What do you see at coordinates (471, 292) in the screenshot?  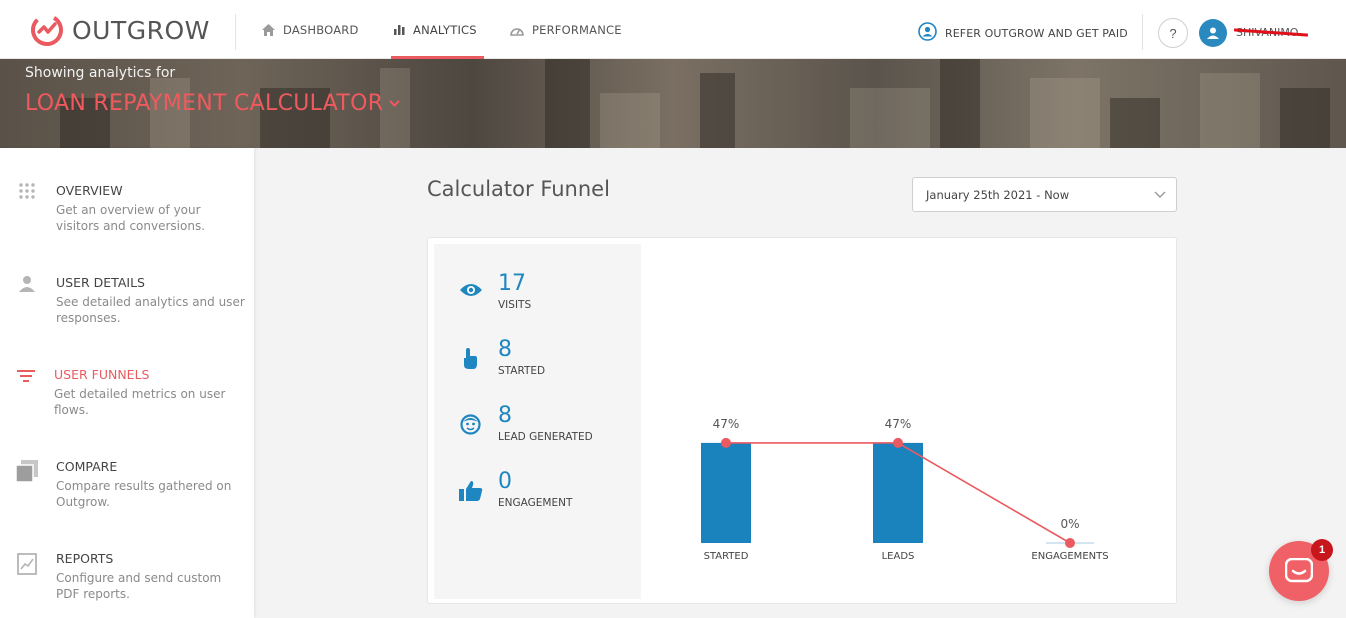 I see `eye-icon` at bounding box center [471, 292].